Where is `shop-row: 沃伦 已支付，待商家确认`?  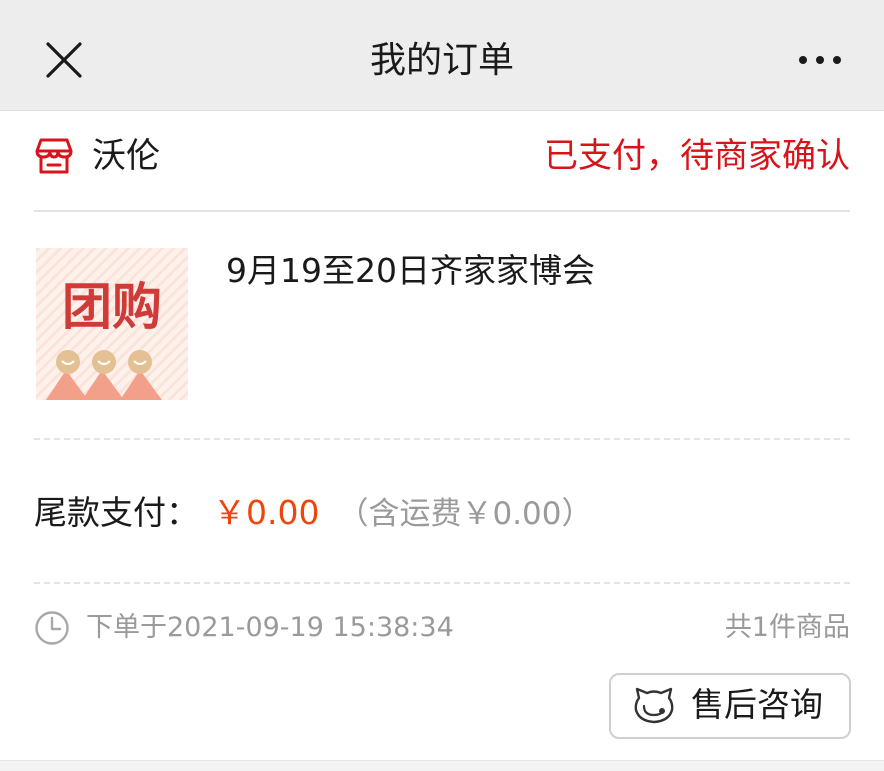 shop-row: 沃伦 已支付，待商家确认 is located at coordinates (442, 156).